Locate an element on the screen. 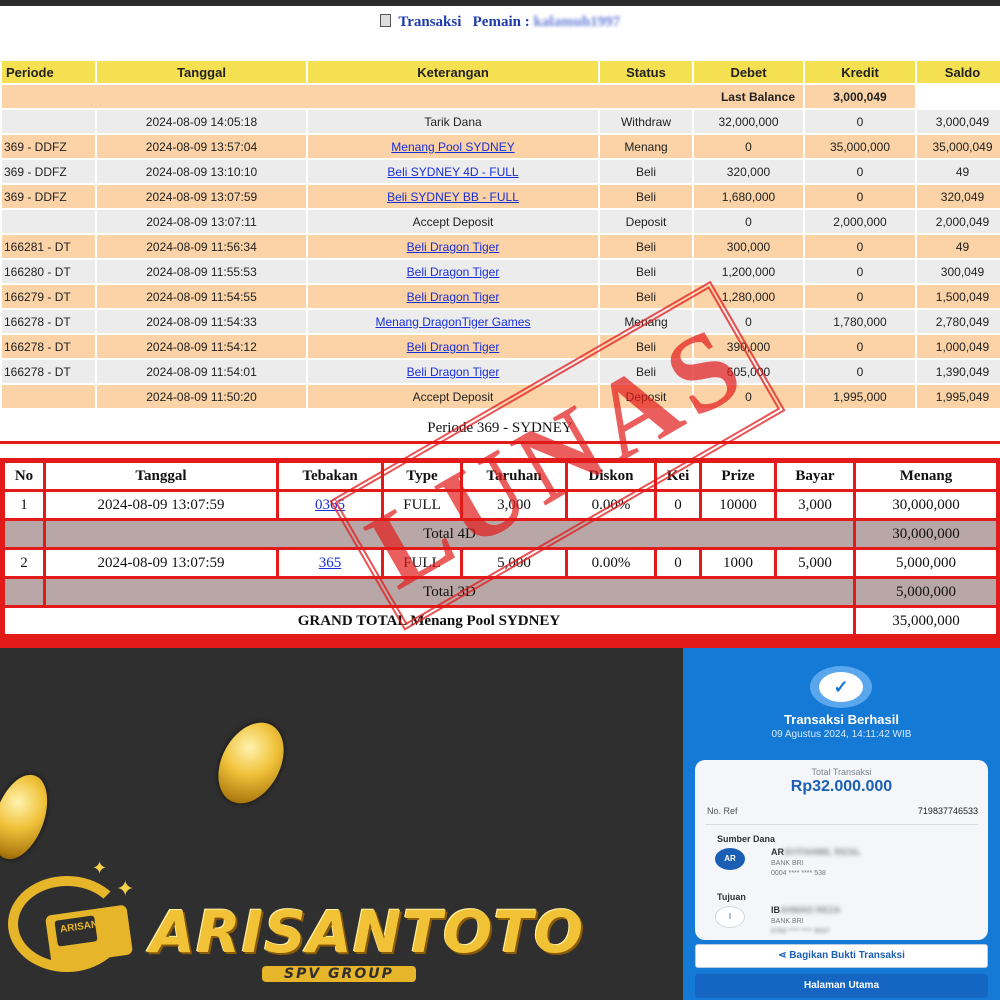 This screenshot has width=1000, height=1000. destination-name: IBAHMAD REZA is located at coordinates (806, 910).